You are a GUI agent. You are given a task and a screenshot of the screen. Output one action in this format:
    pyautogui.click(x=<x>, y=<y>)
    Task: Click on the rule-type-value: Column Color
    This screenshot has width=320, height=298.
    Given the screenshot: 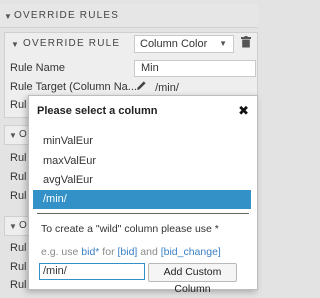 What is the action you would take?
    pyautogui.click(x=174, y=44)
    